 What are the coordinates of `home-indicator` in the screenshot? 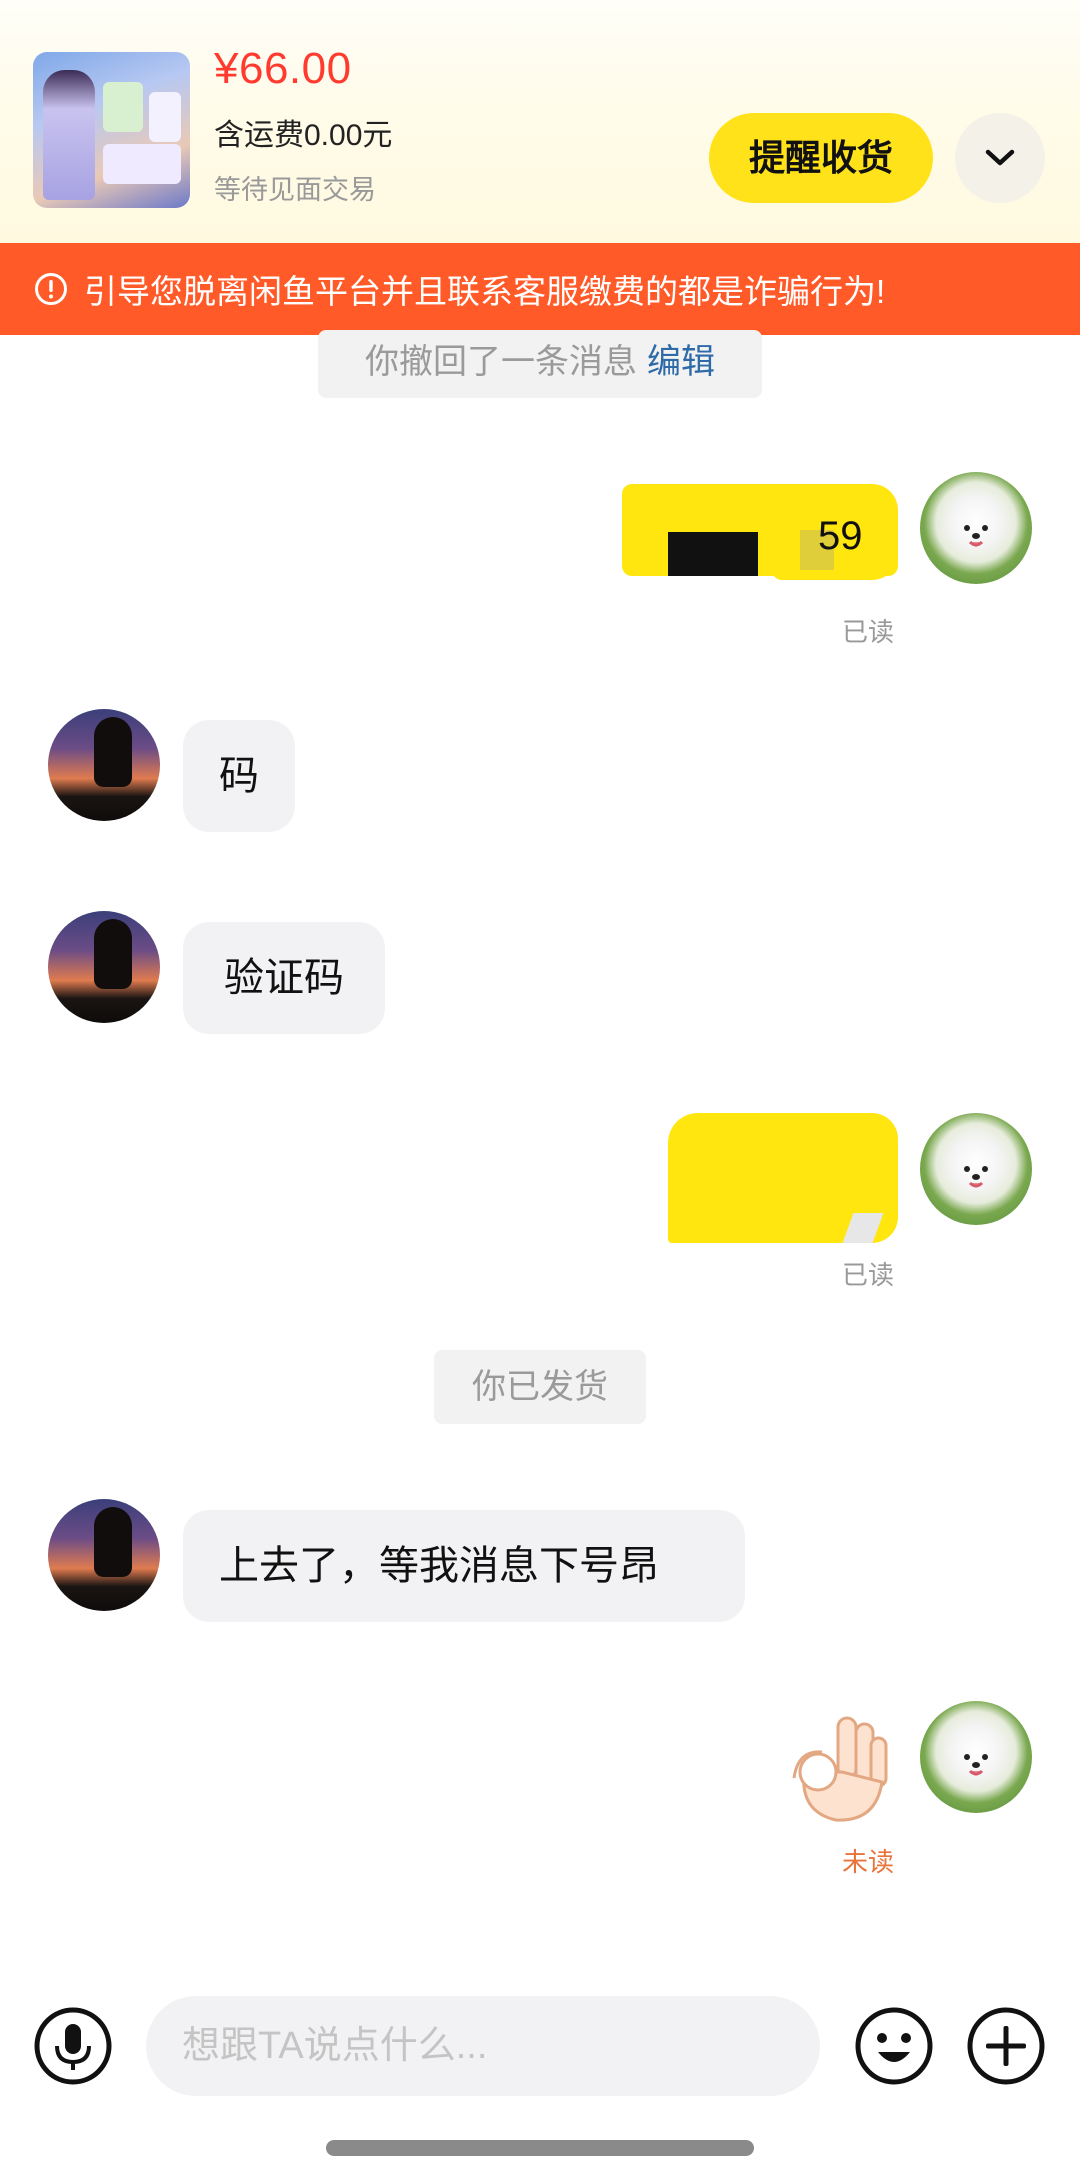 It's located at (540, 2148).